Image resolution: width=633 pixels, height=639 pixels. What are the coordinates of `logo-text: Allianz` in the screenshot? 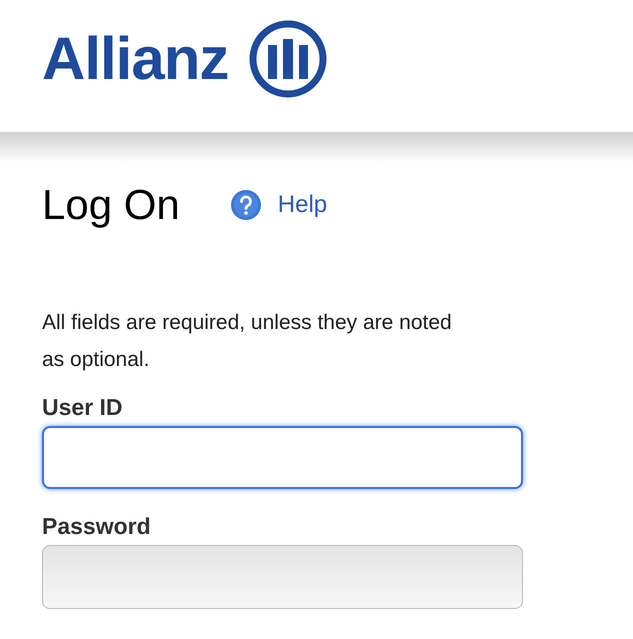 It's located at (135, 59).